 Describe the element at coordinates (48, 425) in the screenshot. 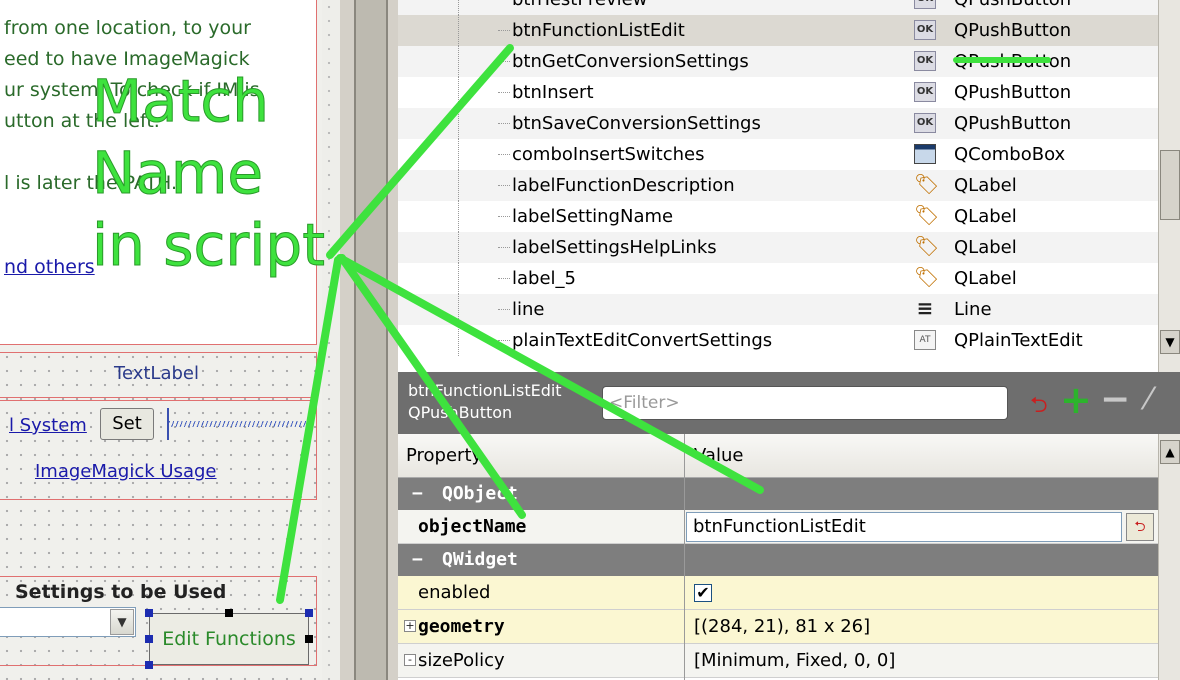

I see `system-link: l System` at that location.